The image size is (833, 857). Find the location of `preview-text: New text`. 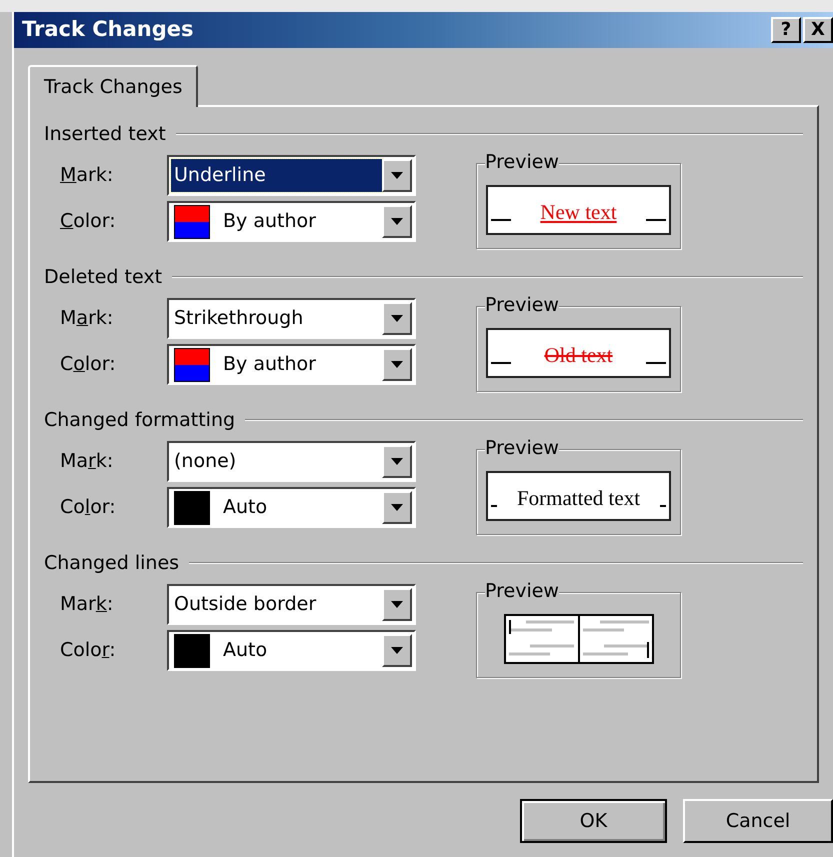

preview-text: New text is located at coordinates (578, 212).